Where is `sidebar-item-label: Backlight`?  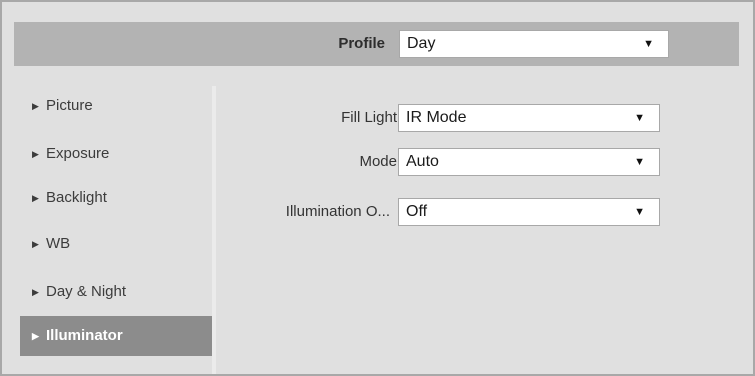
sidebar-item-label: Backlight is located at coordinates (76, 197).